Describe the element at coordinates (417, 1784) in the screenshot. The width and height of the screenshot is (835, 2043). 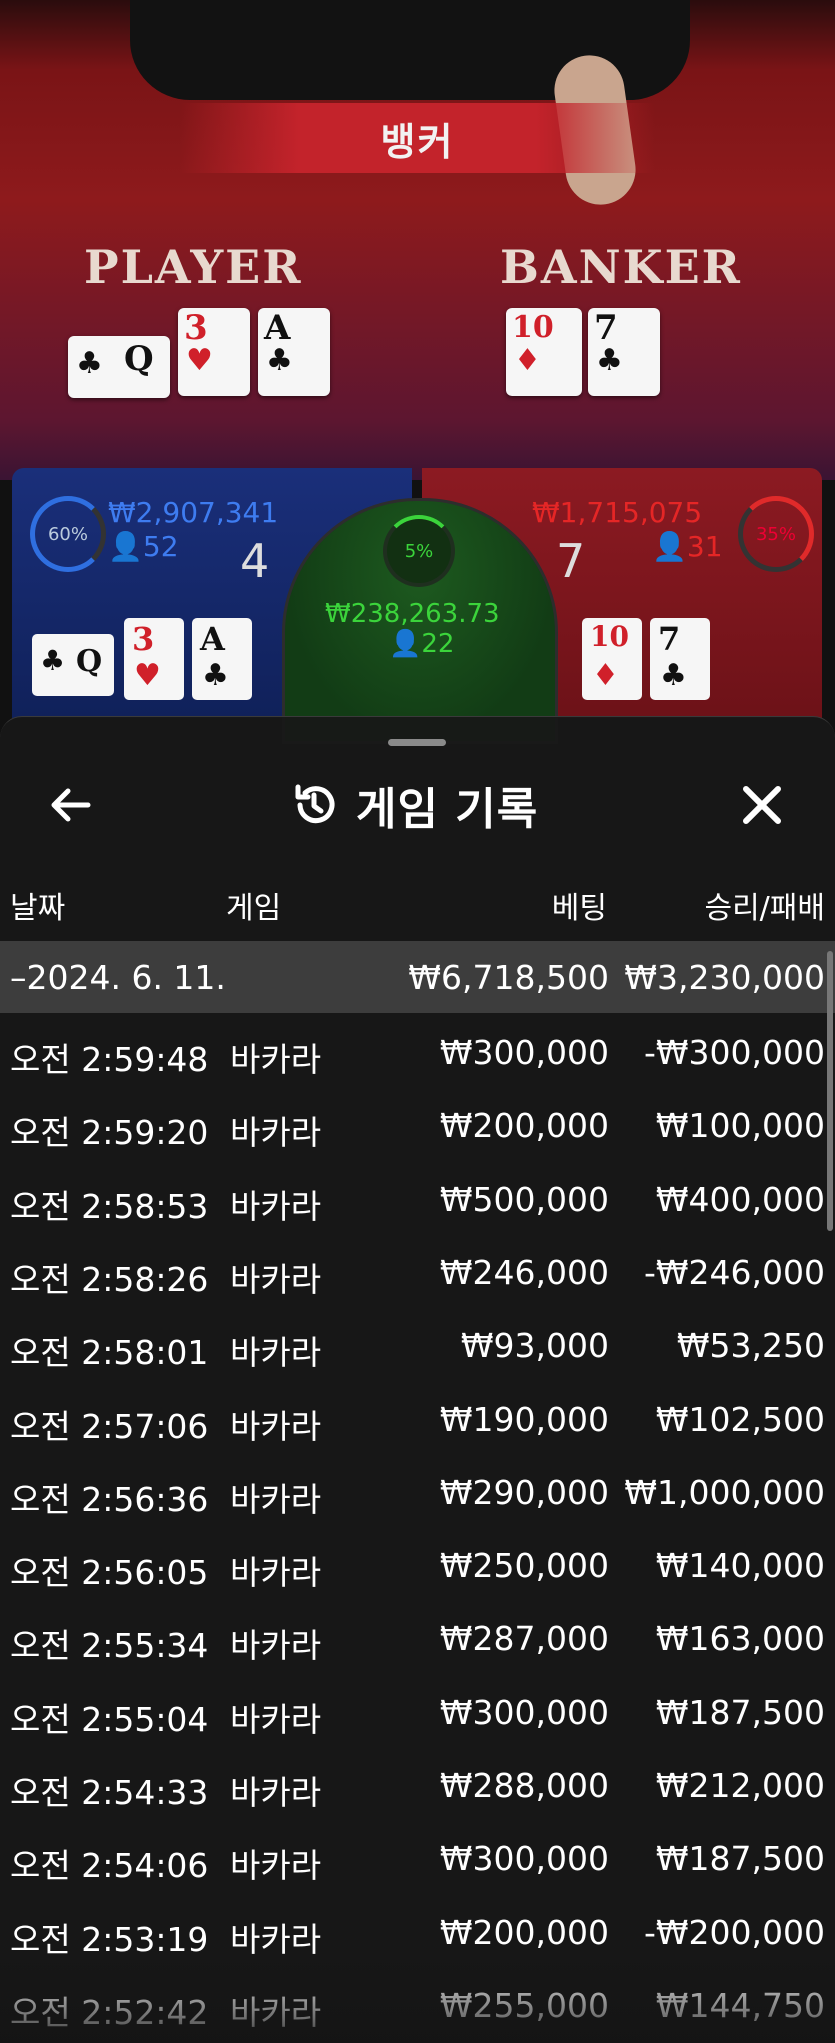
I see `history-row: 오전 2:54:33 바카라 ₩288,000 ₩212,000` at that location.